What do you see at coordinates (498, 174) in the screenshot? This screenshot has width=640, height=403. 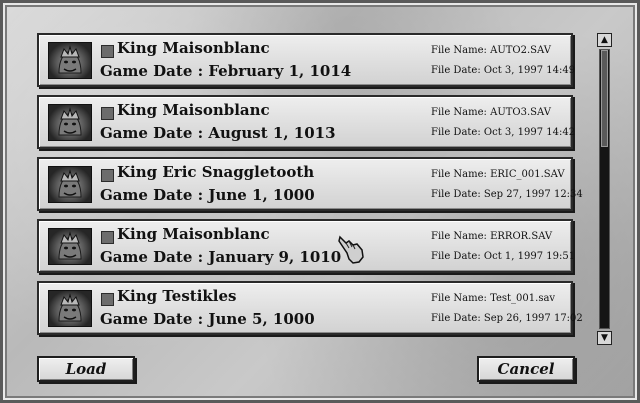 I see `file-name: File Name: ERIC_001.SAV` at bounding box center [498, 174].